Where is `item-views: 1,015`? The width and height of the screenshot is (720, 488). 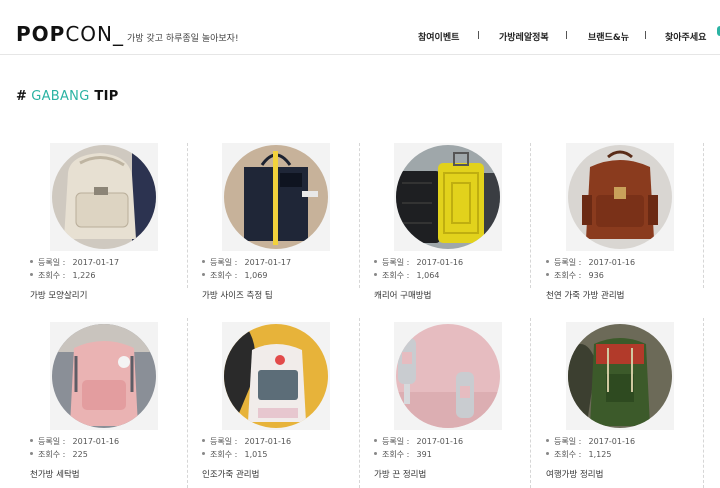
item-views: 1,015 is located at coordinates (256, 454).